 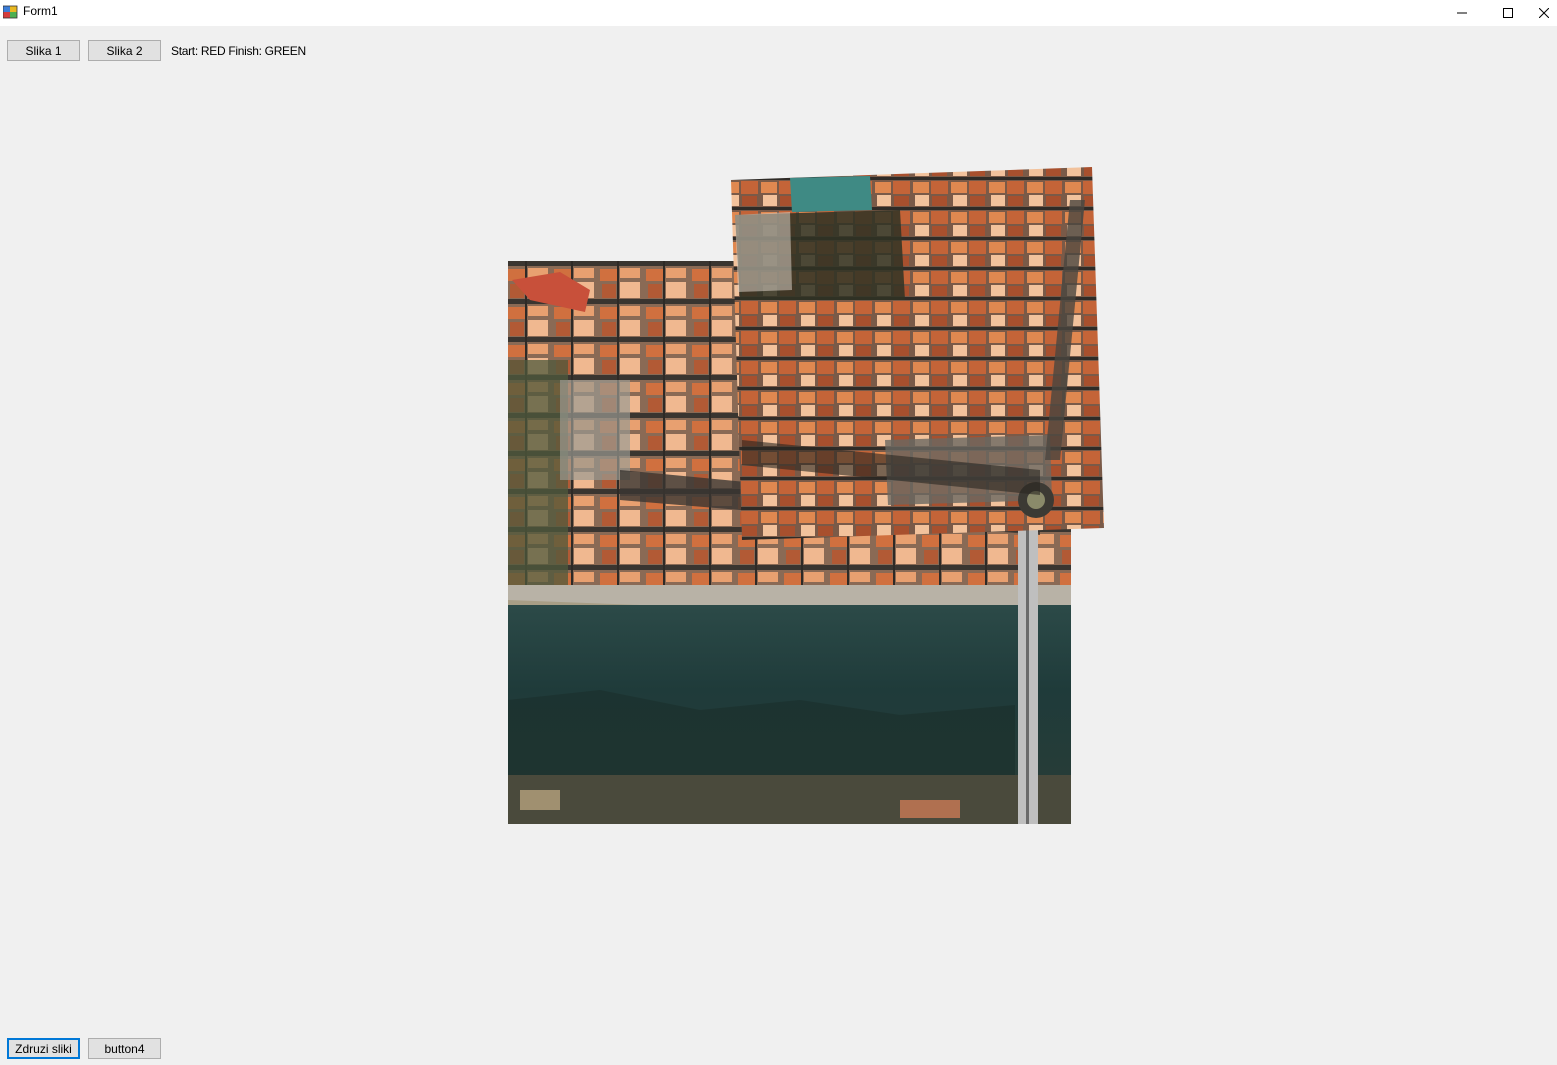 I want to click on close-icon, so click(x=1544, y=13).